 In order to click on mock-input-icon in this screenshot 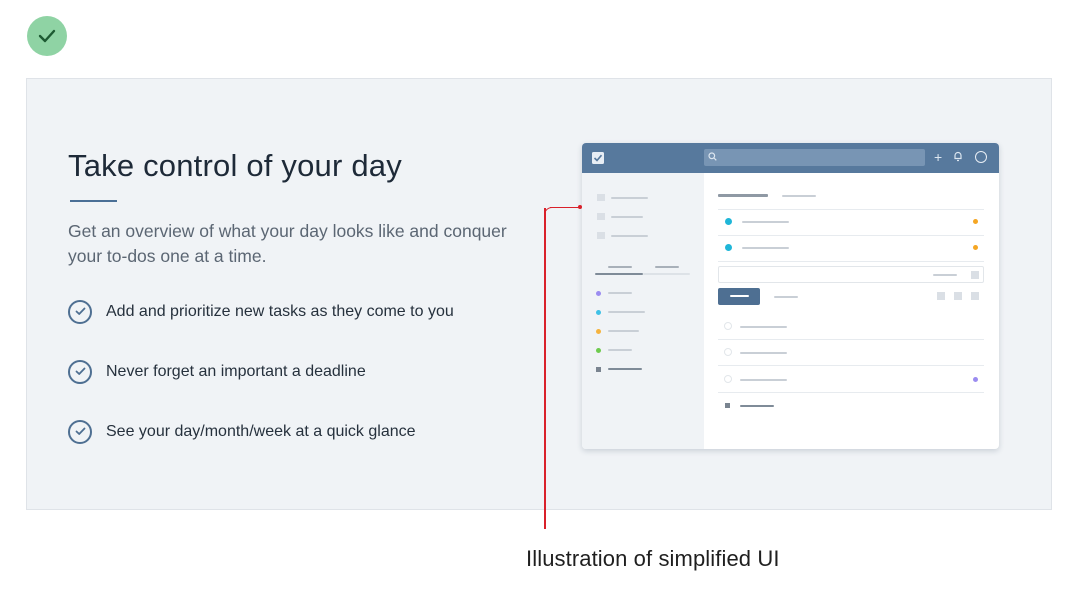, I will do `click(975, 275)`.